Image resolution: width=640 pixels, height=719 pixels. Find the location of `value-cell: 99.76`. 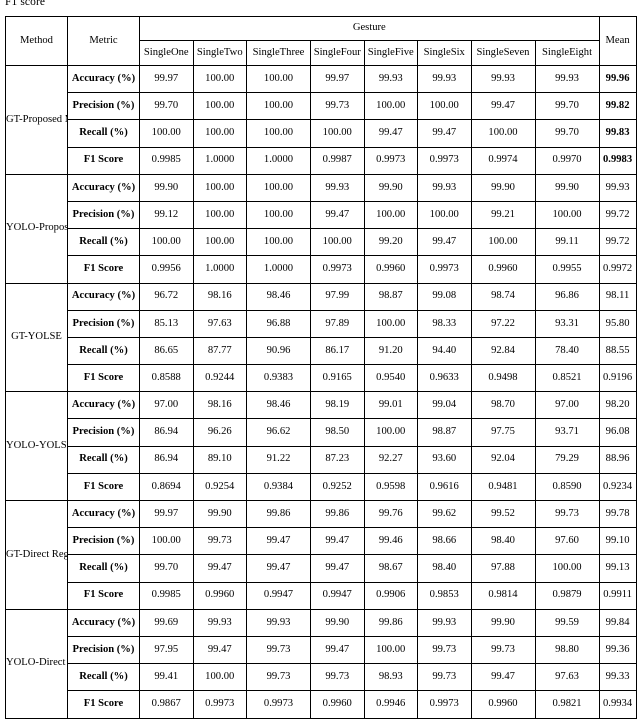

value-cell: 99.76 is located at coordinates (390, 514).